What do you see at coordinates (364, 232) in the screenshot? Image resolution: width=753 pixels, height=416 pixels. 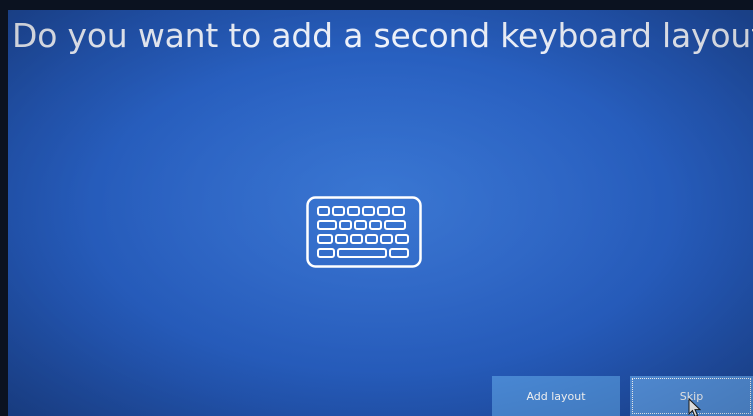 I see `keyboard-icon` at bounding box center [364, 232].